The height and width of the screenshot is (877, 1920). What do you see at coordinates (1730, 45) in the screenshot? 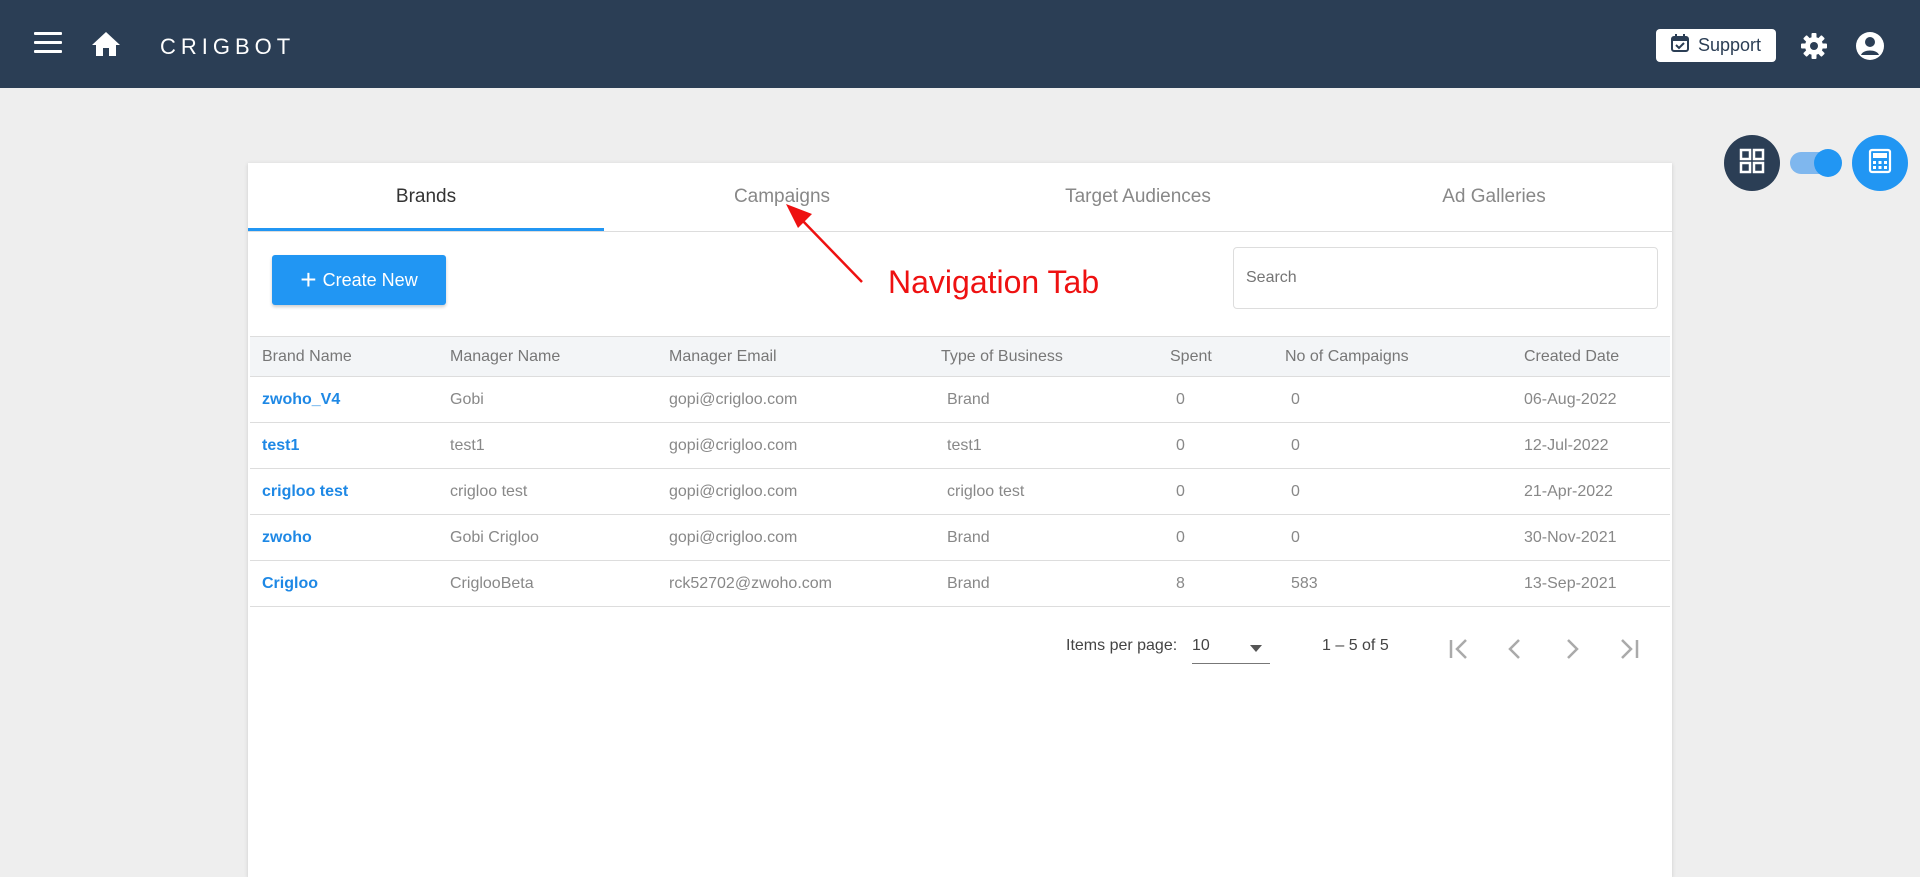
I see `support-label: Support` at bounding box center [1730, 45].